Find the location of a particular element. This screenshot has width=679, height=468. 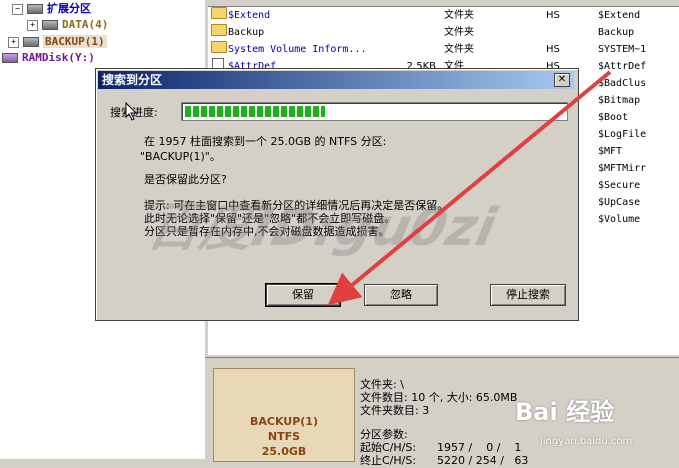

baidu-logo: Bai 经验 is located at coordinates (565, 412).